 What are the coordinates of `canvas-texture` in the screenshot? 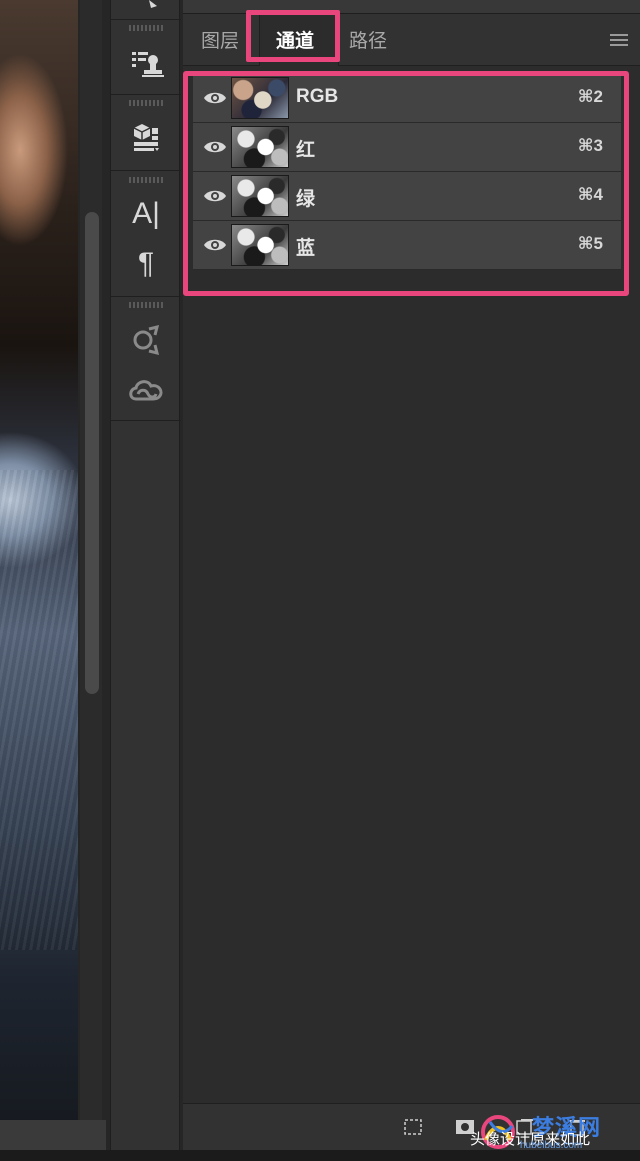 It's located at (39, 710).